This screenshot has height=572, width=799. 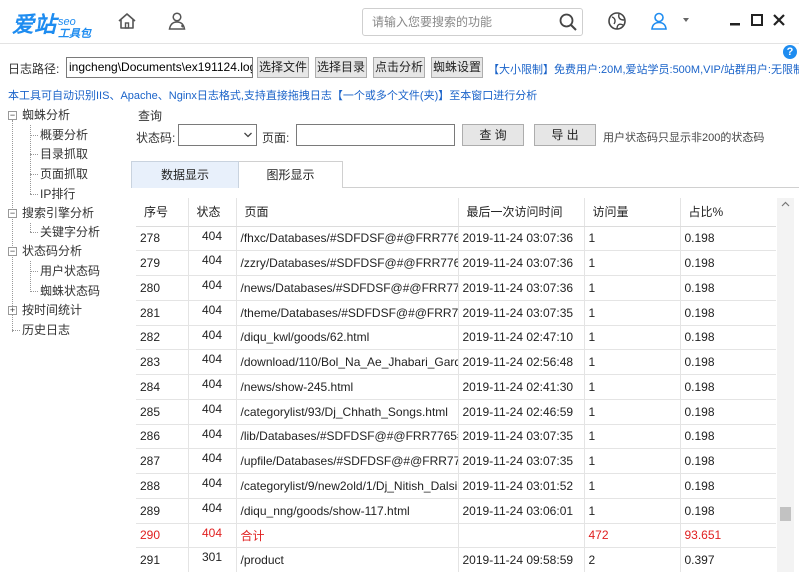 What do you see at coordinates (643, 70) in the screenshot?
I see `size-limit-text: 【大小限制】免费用户:20M,爱站学员:500M,VIP/站群用户:无限制` at bounding box center [643, 70].